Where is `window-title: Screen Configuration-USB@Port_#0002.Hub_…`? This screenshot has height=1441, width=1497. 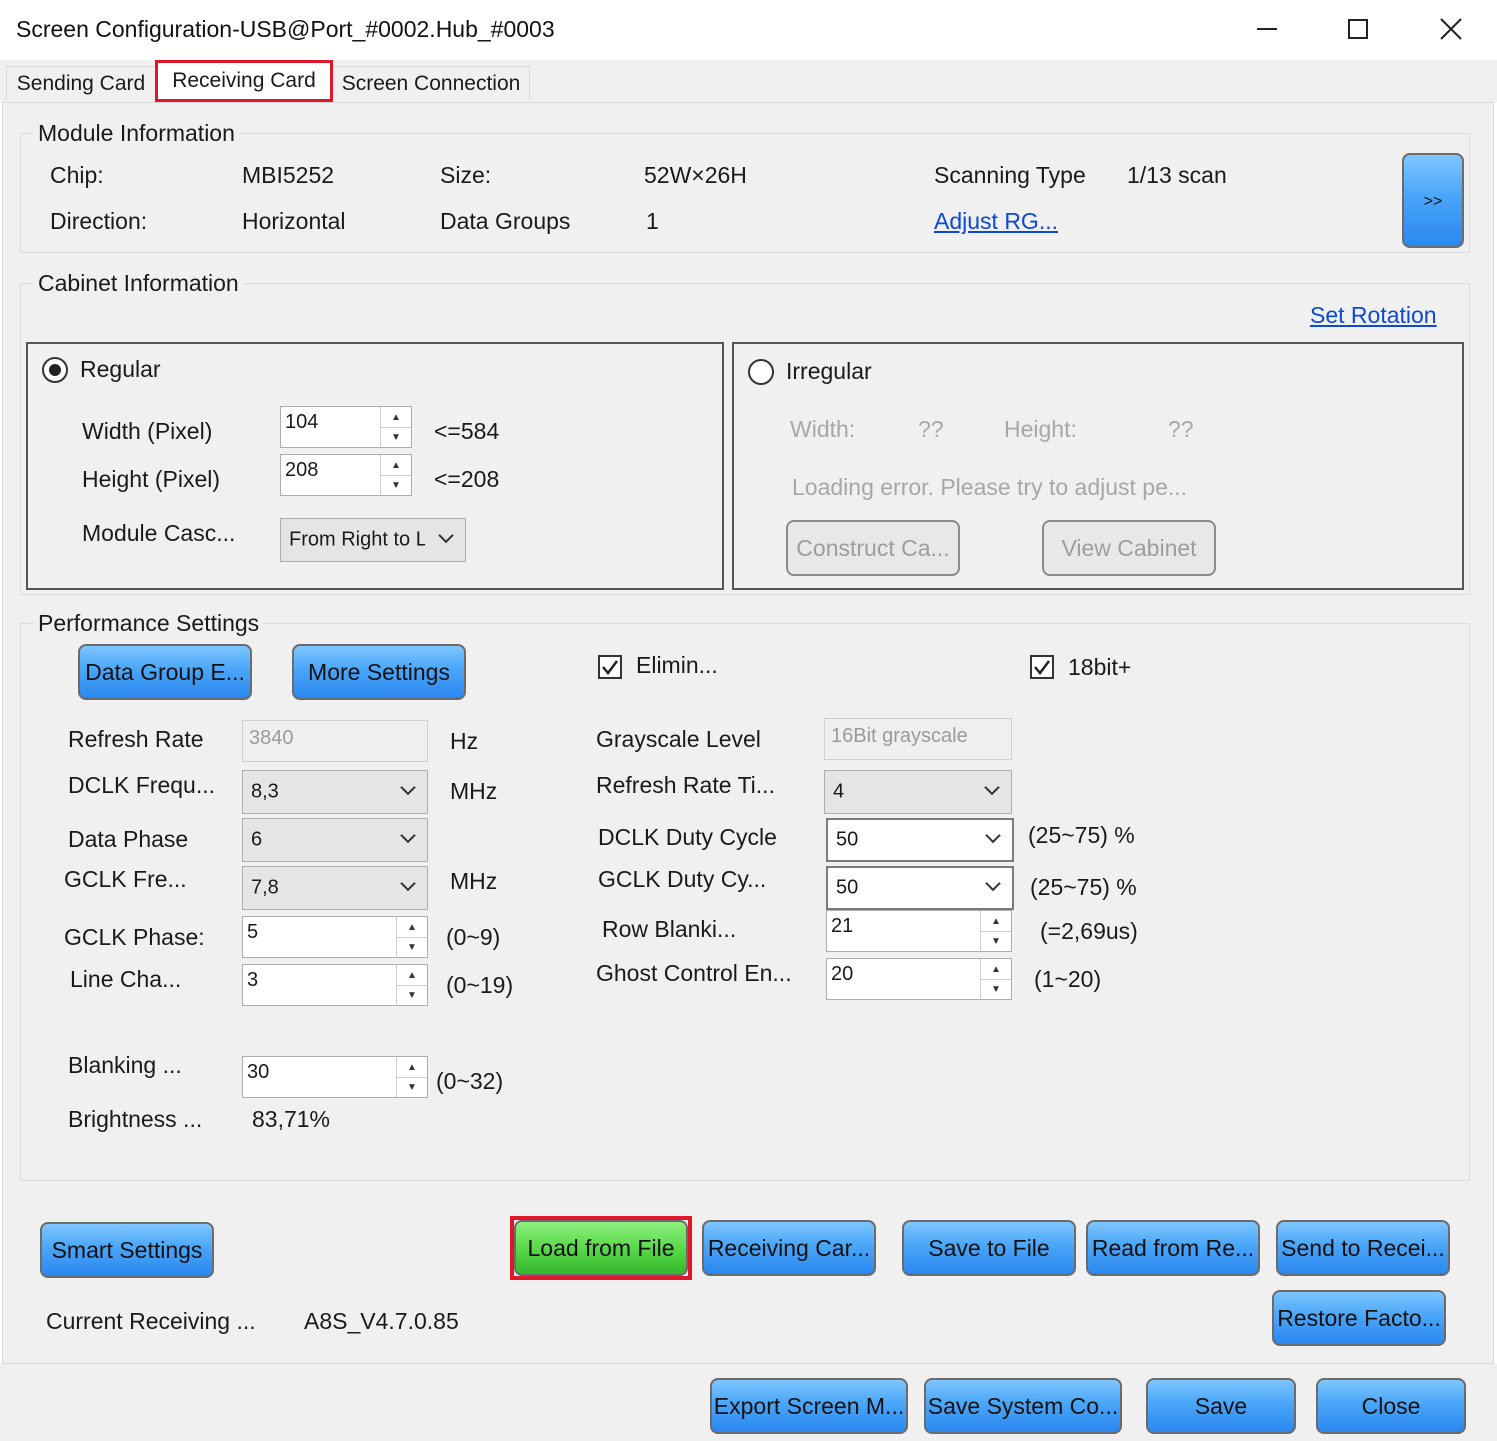
window-title: Screen Configuration-USB@Port_#0002.Hub_… is located at coordinates (285, 29).